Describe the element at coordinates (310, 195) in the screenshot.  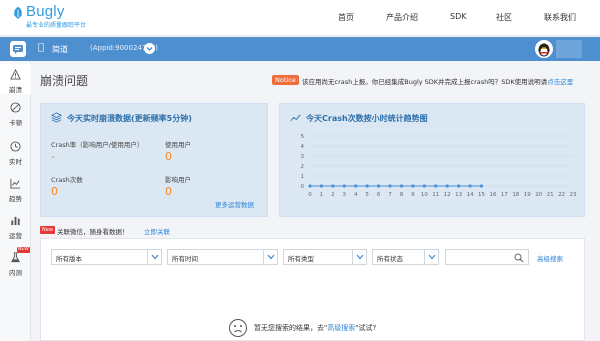
I see `x-tick-label: 0` at that location.